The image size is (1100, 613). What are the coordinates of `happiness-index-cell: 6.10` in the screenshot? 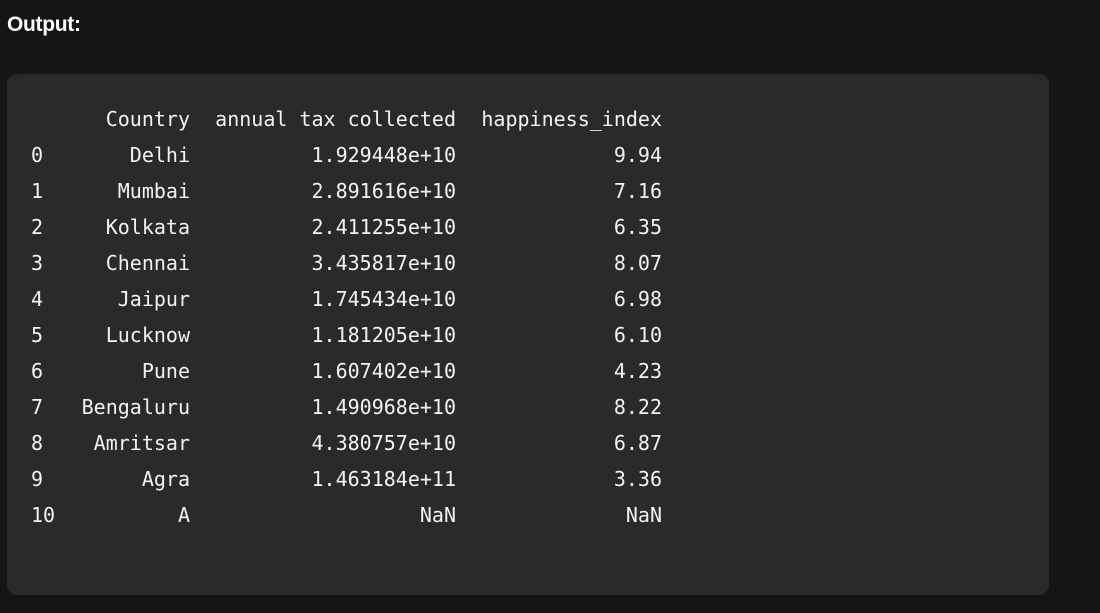 It's located at (637, 335).